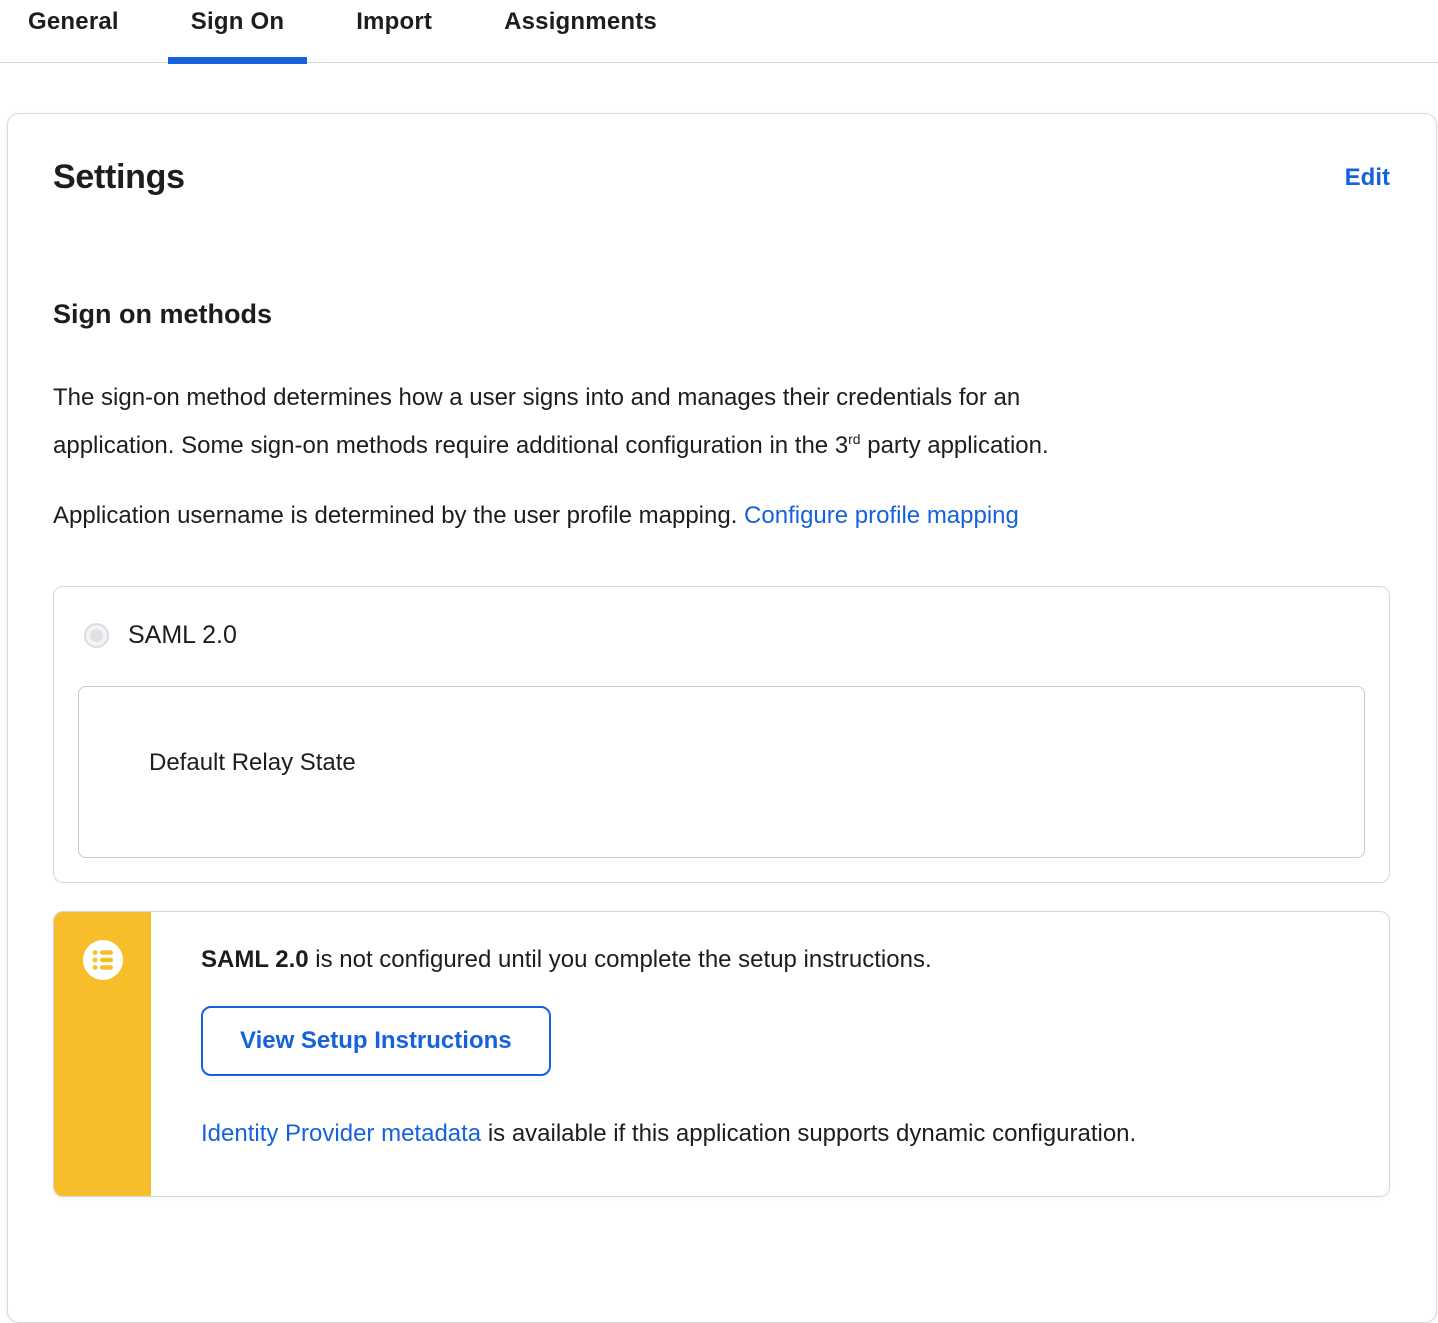 This screenshot has width=1438, height=1323. I want to click on warning-banner-stripe, so click(102, 1054).